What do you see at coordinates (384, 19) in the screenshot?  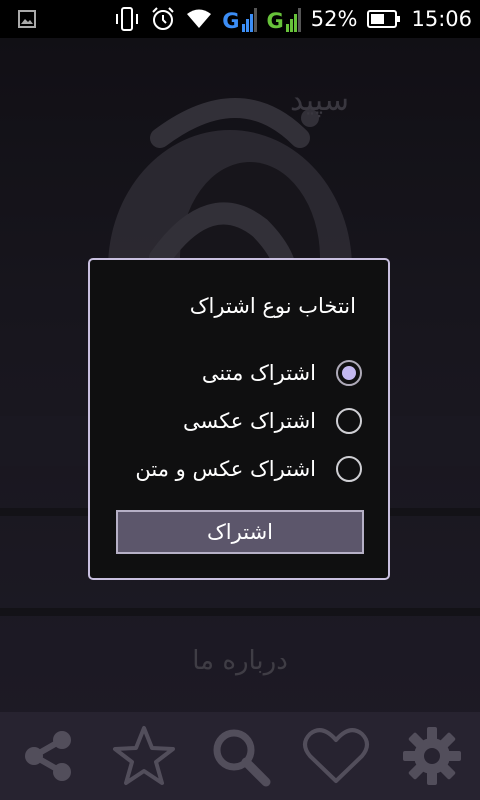 I see `battery-icon` at bounding box center [384, 19].